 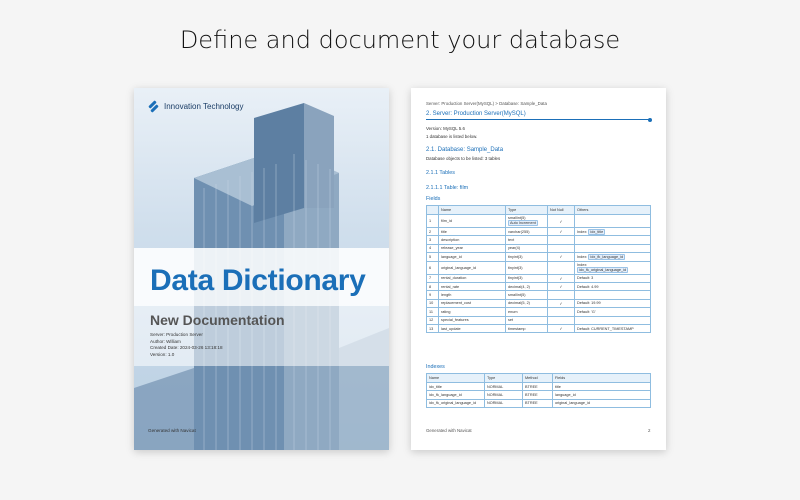 I want to click on logo-icon, so click(x=153, y=106).